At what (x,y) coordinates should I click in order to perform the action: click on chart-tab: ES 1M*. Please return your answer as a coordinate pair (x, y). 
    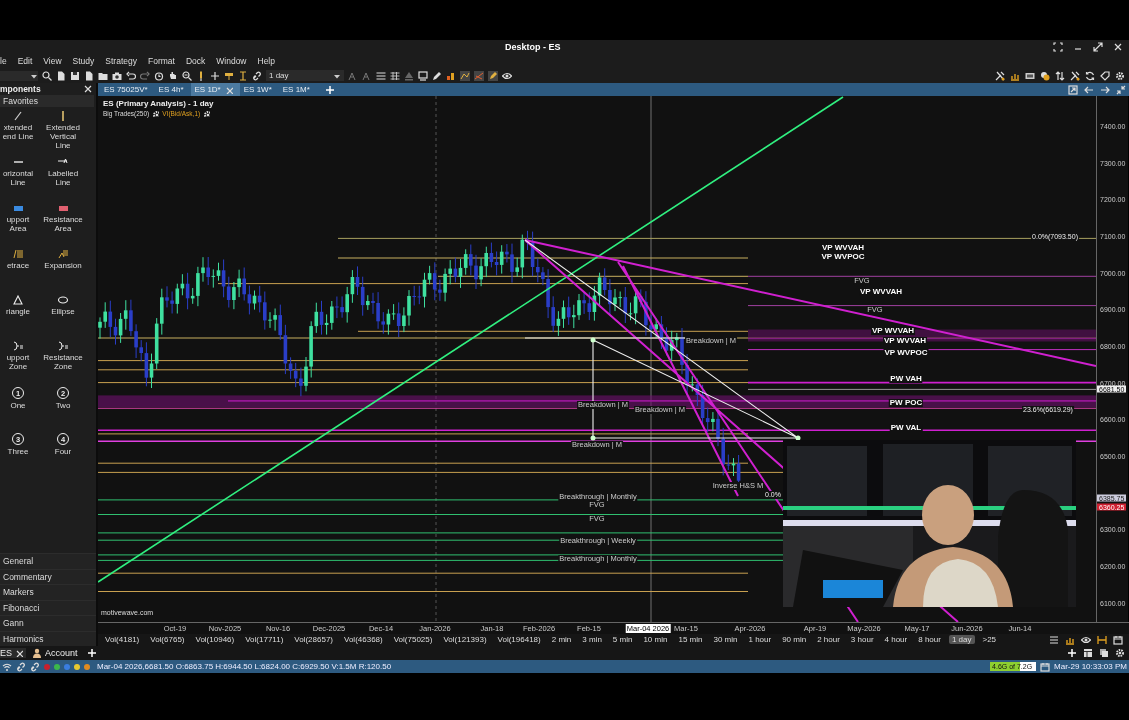
    Looking at the image, I should click on (297, 89).